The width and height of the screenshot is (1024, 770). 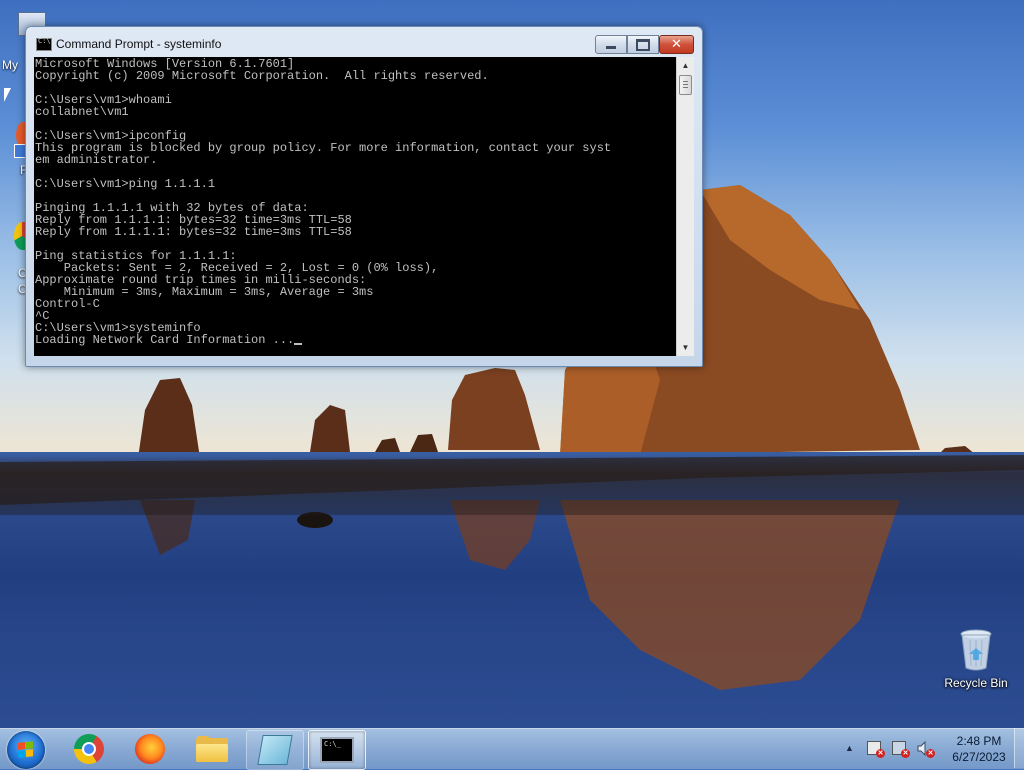 What do you see at coordinates (685, 206) in the screenshot?
I see `console-scrollbar: ▲ ▼` at bounding box center [685, 206].